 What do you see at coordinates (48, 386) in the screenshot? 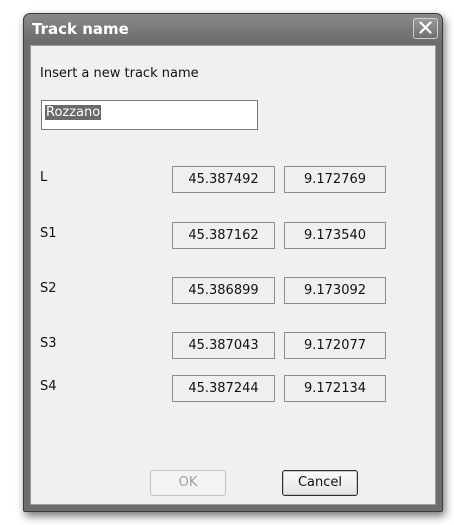
I see `point-label-s4: S4` at bounding box center [48, 386].